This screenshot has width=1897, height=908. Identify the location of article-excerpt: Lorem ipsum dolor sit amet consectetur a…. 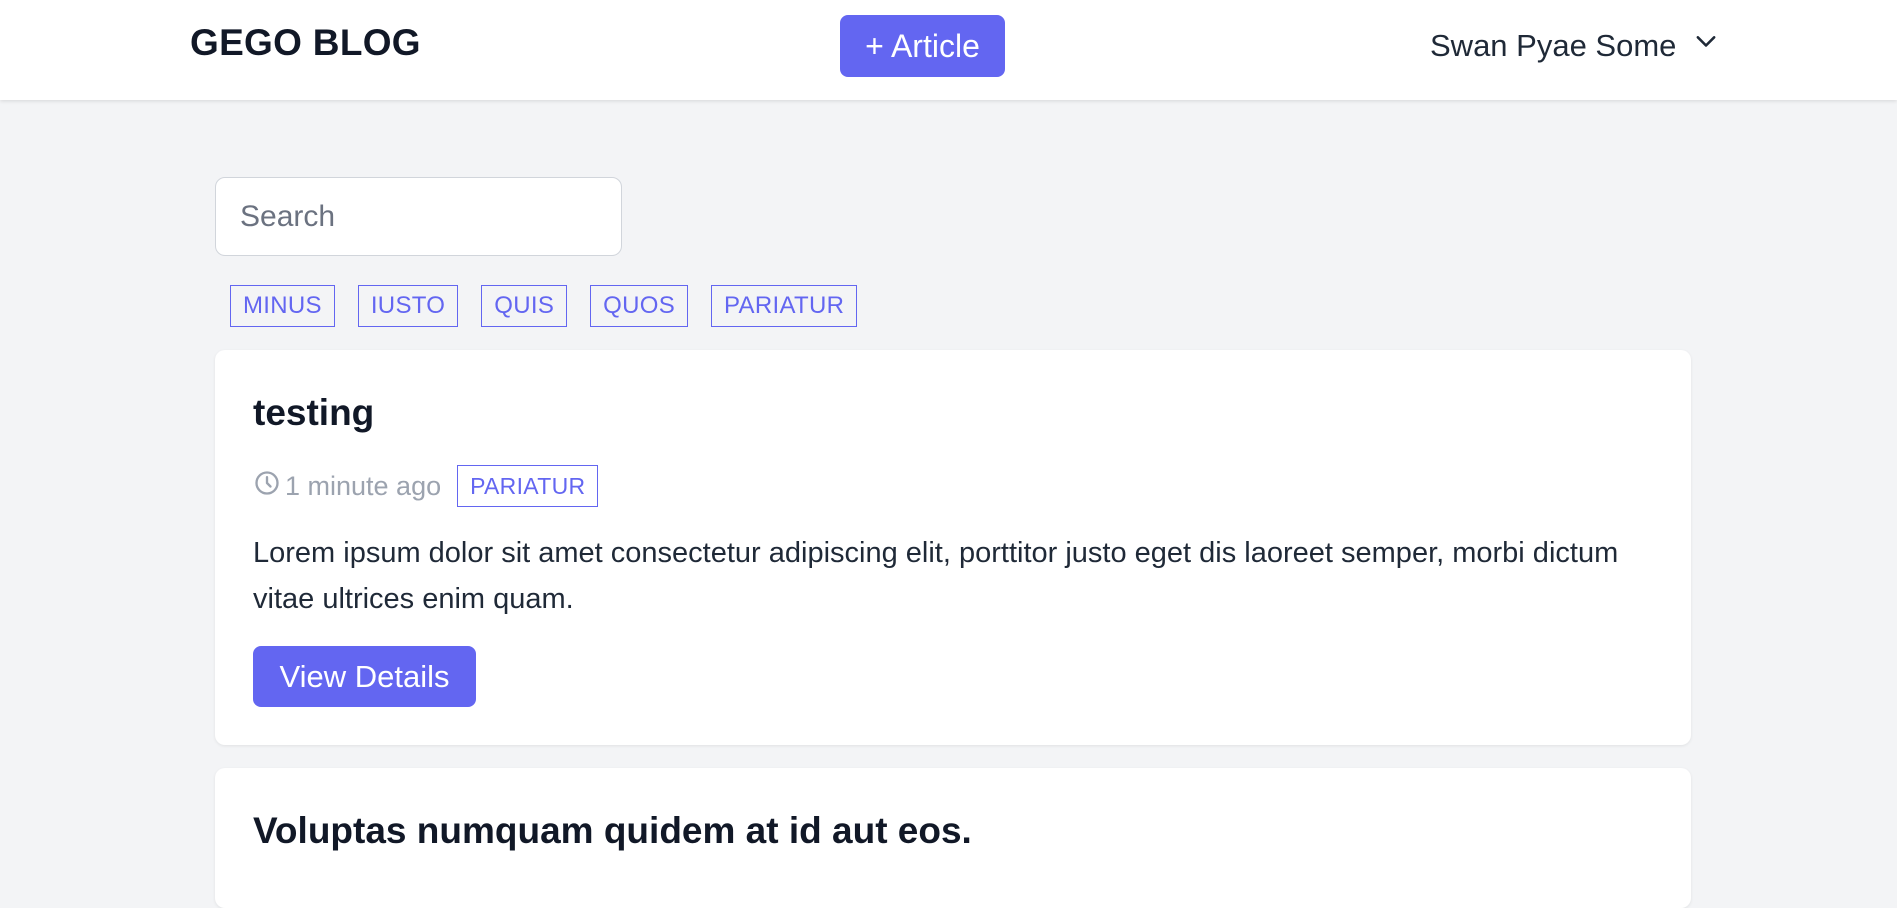
(936, 576).